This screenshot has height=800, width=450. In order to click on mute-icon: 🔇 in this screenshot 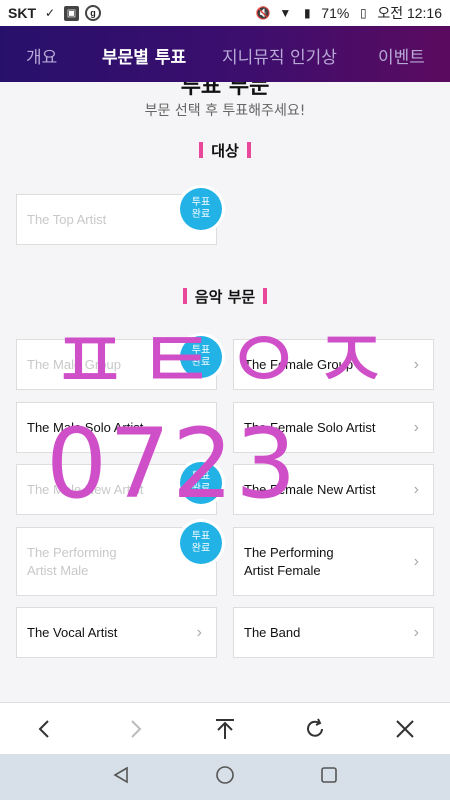, I will do `click(263, 13)`.